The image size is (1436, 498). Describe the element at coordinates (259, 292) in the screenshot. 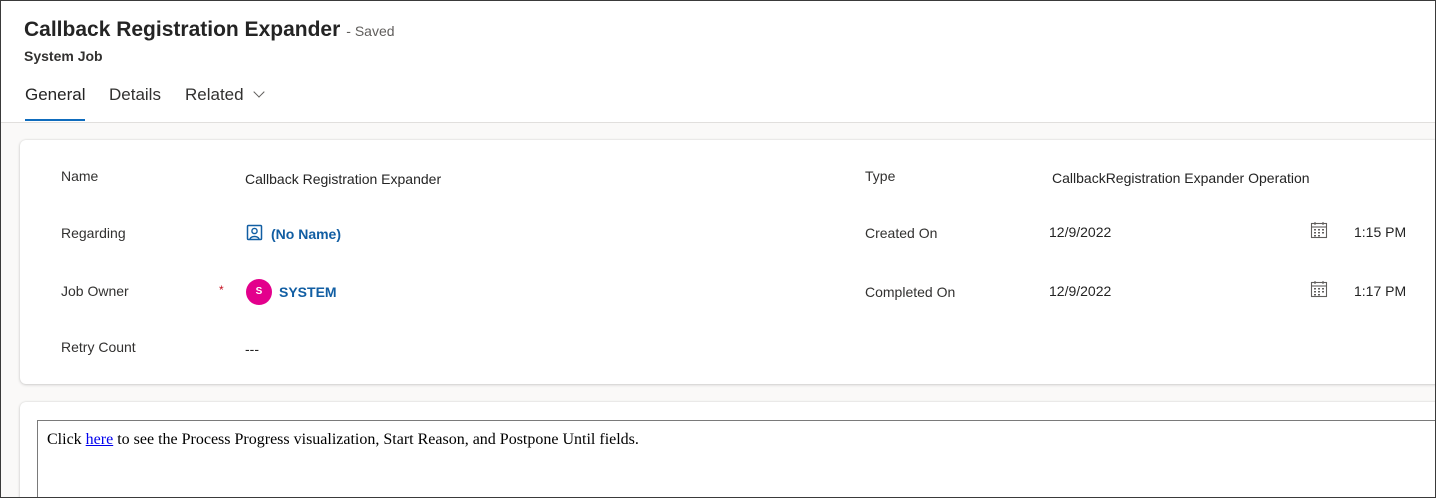

I see `avatar: S` at that location.